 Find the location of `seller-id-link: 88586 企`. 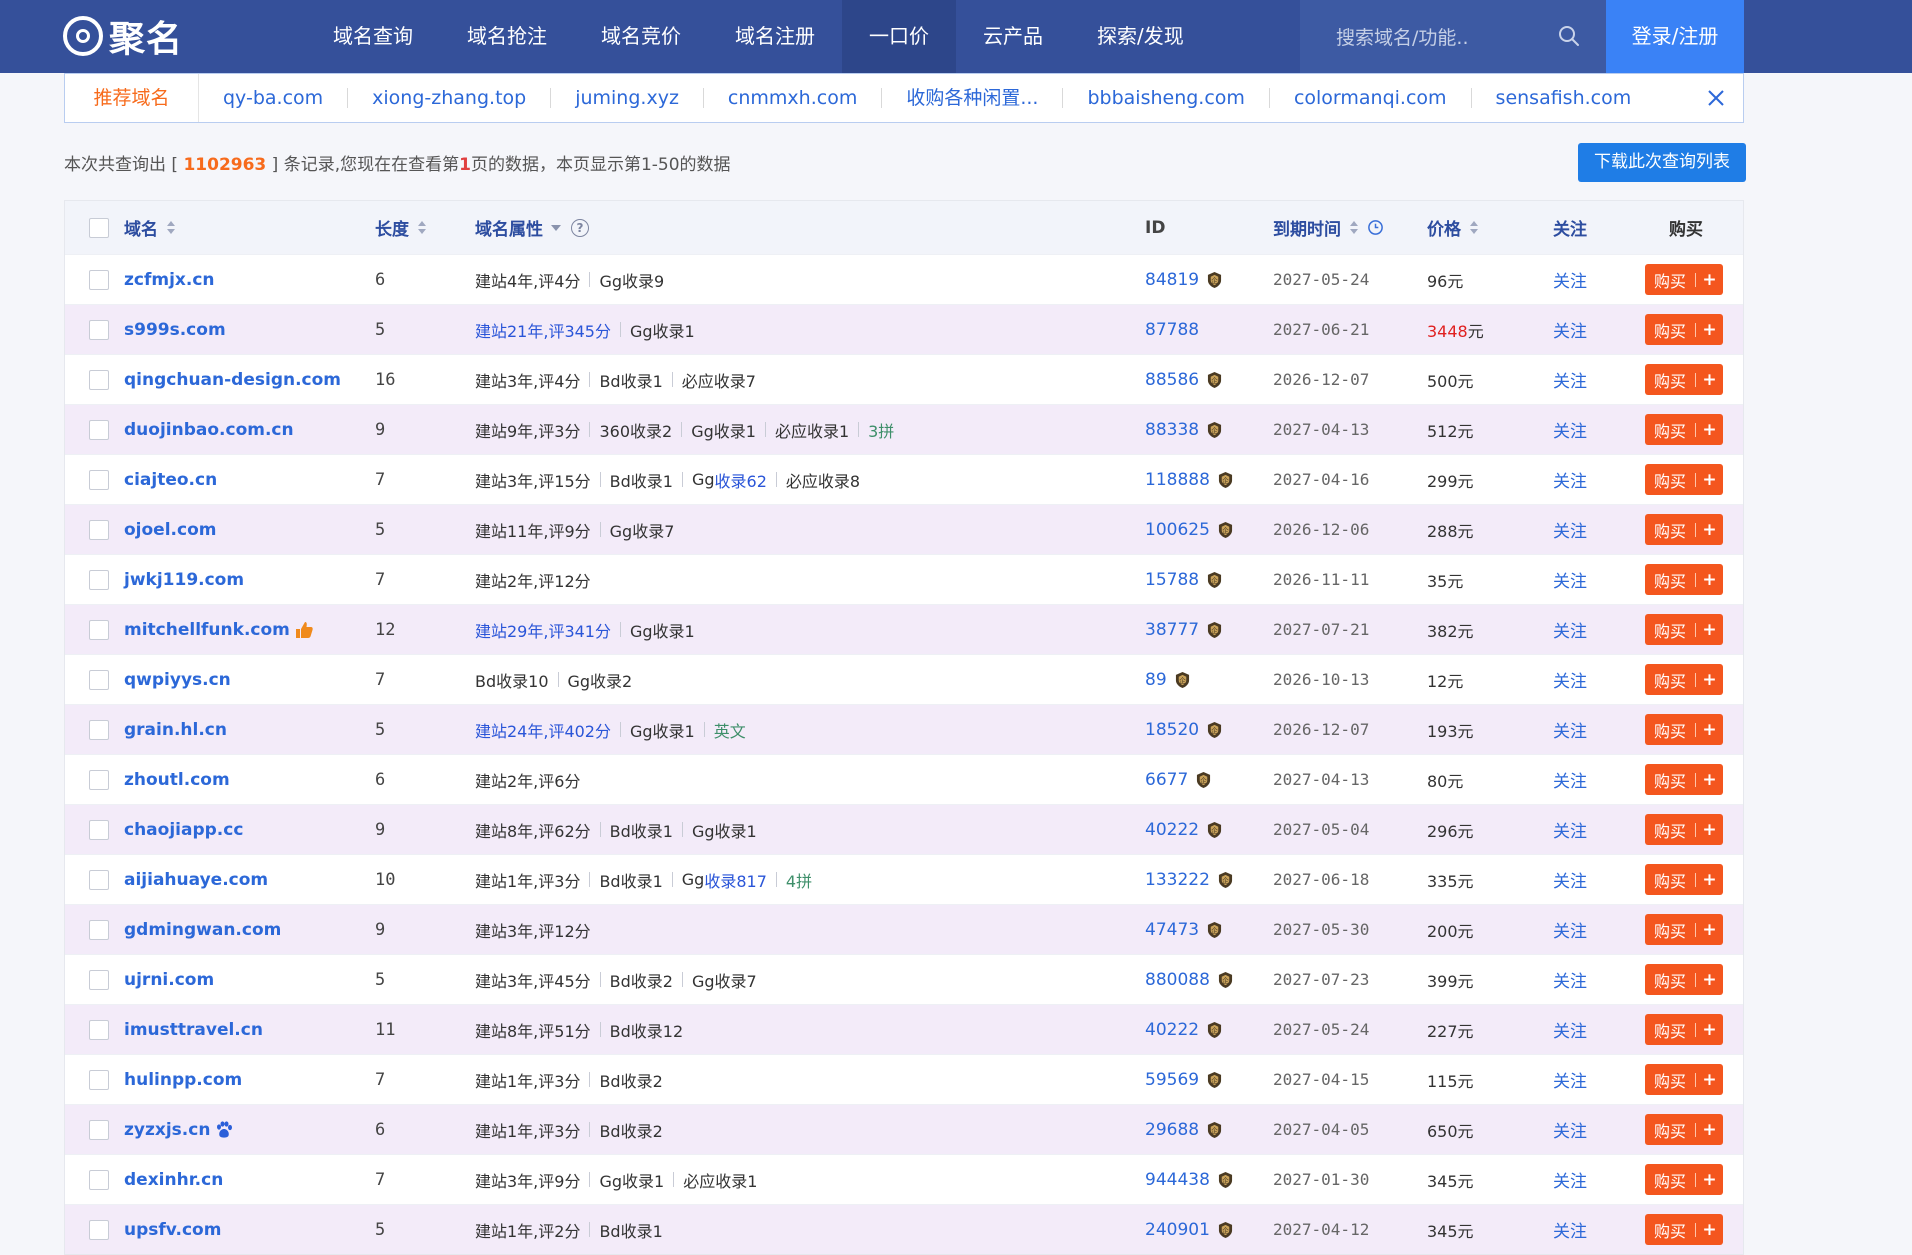

seller-id-link: 88586 企 is located at coordinates (1183, 380).